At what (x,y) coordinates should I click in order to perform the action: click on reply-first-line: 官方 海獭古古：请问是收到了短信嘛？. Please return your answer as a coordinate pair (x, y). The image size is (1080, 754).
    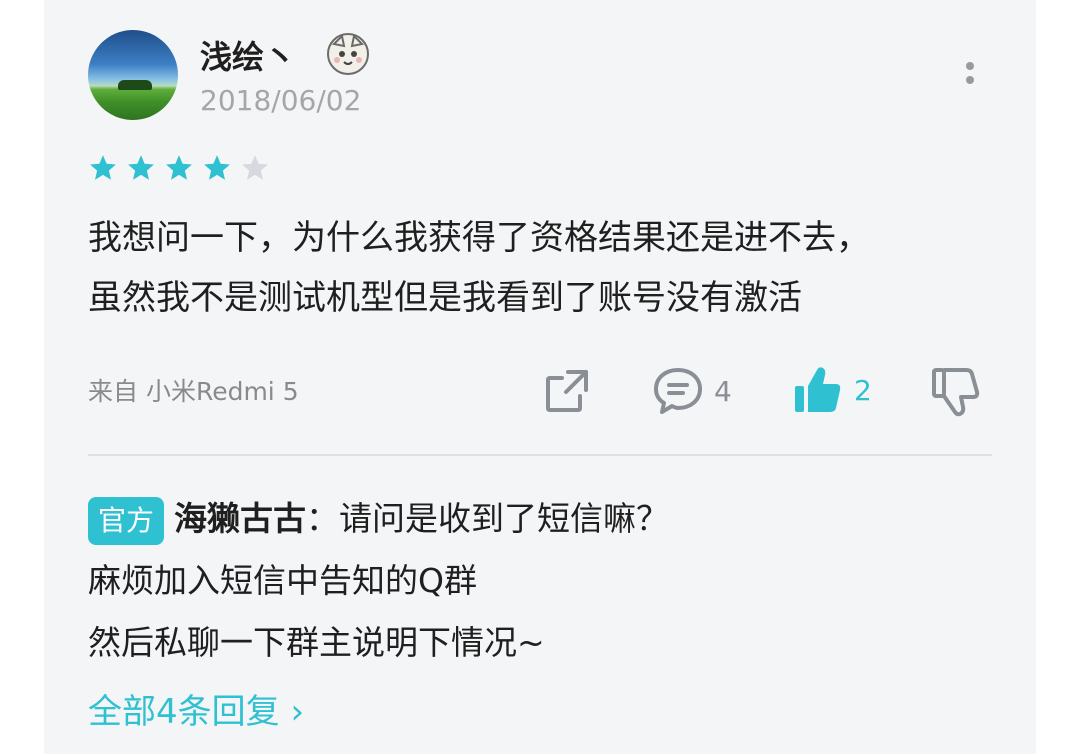
    Looking at the image, I should click on (543, 519).